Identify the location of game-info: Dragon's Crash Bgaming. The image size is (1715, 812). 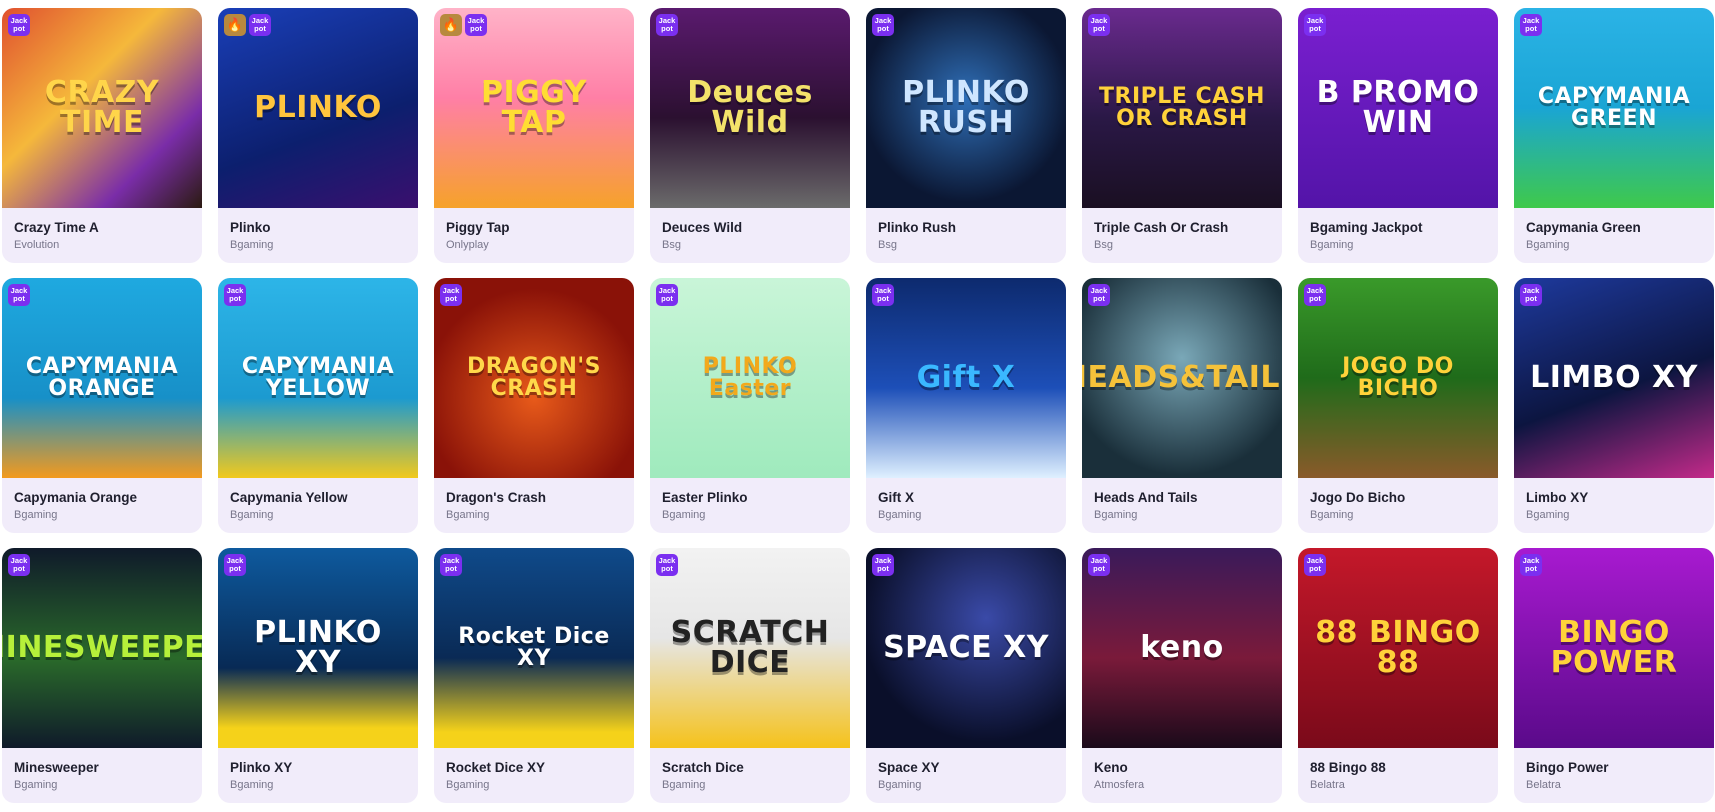
(534, 499).